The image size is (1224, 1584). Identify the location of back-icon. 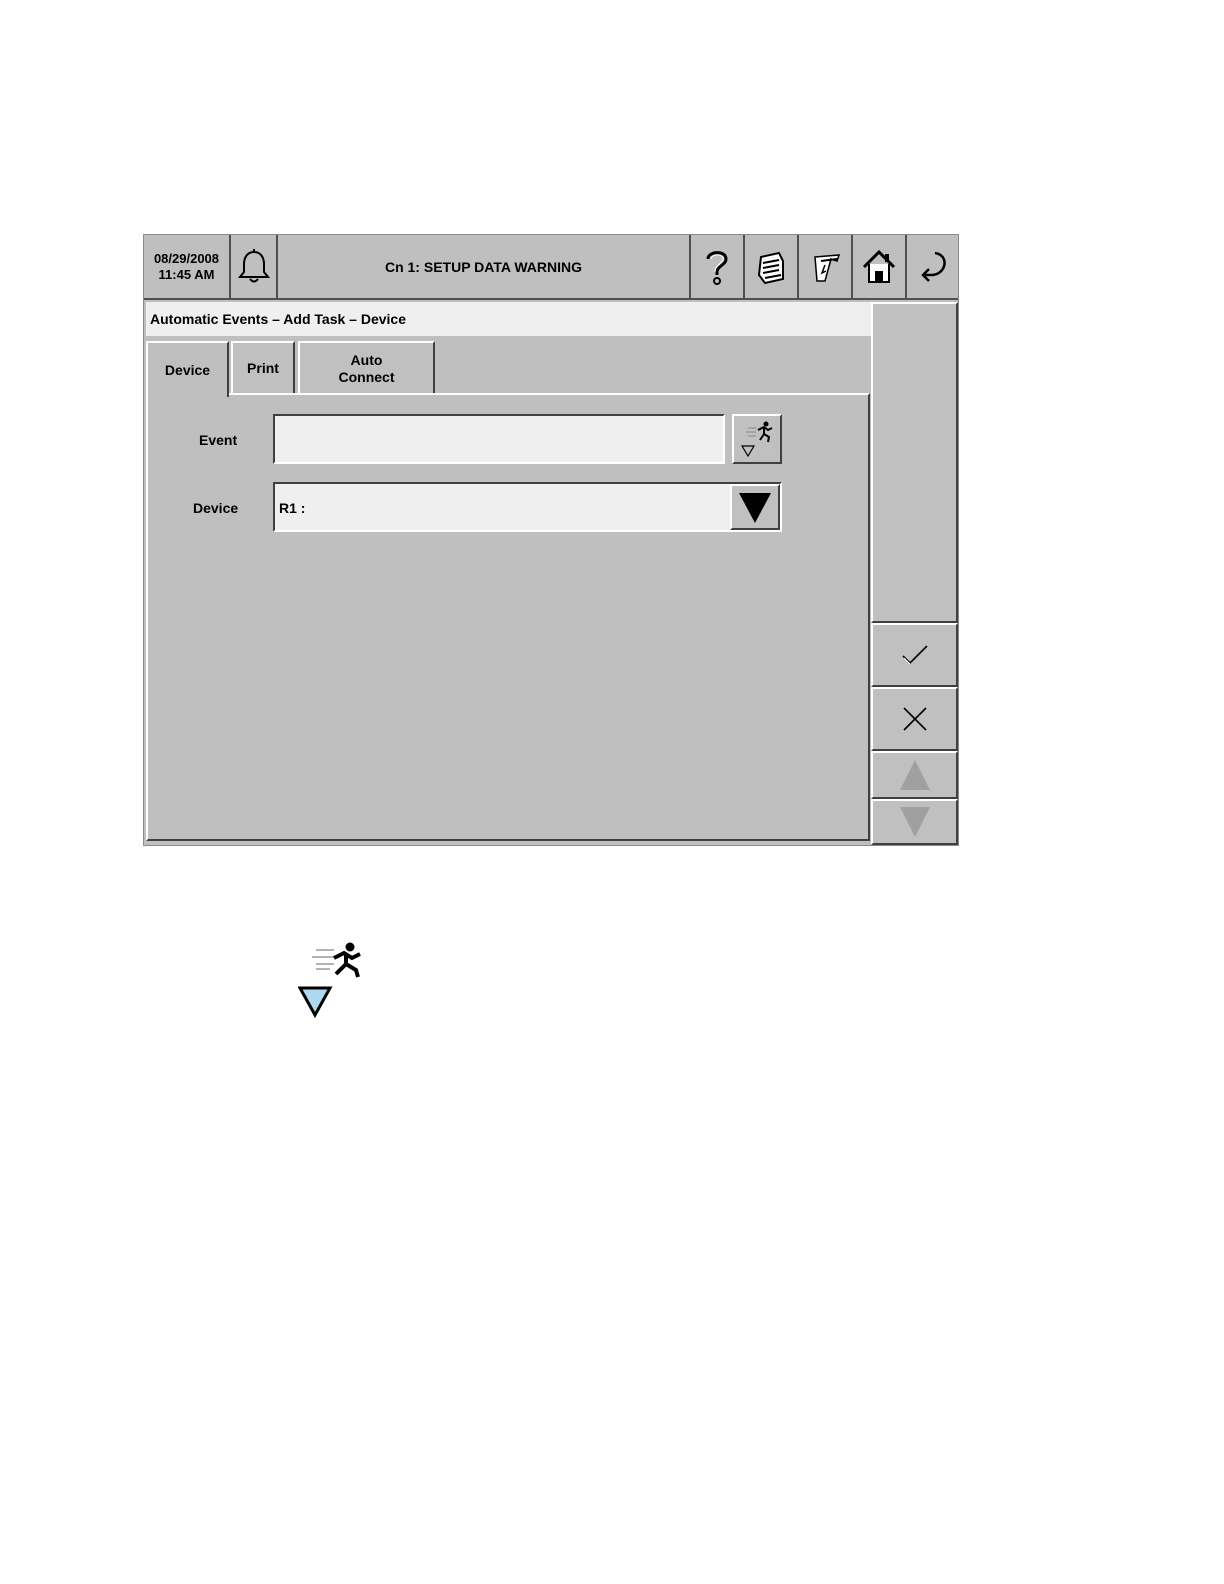
(933, 266).